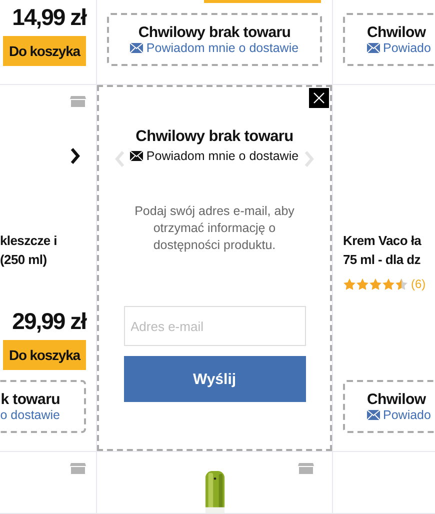 This screenshot has width=435, height=514. Describe the element at coordinates (215, 137) in the screenshot. I see `popup-title: Chwilowy brak towaru` at that location.